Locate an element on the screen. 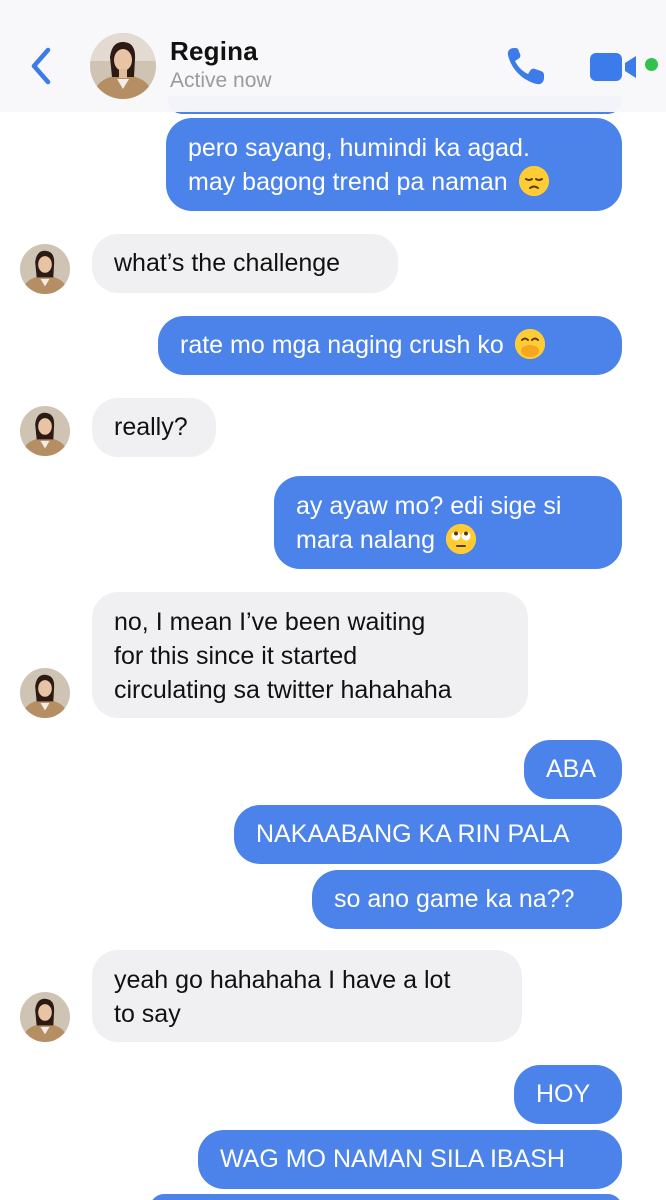 The height and width of the screenshot is (1200, 666). active-status: Active now is located at coordinates (221, 80).